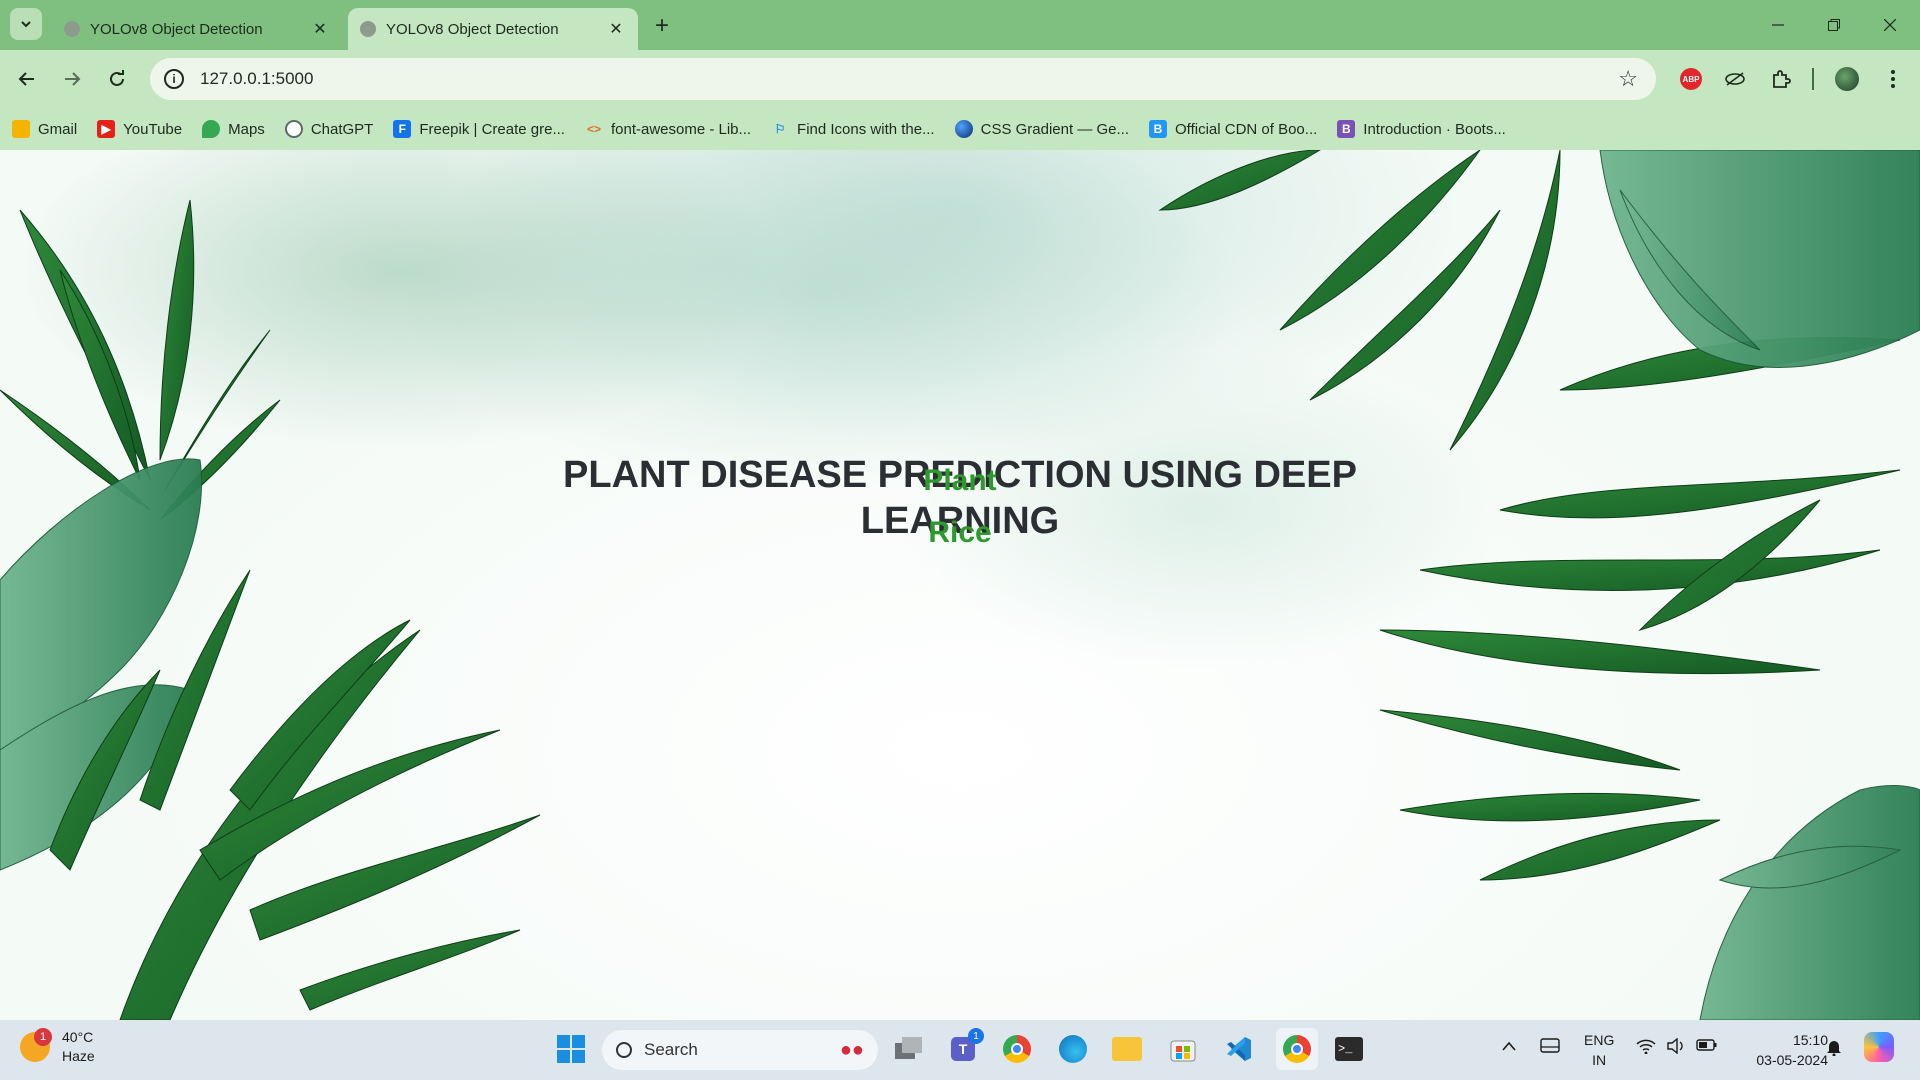 The image size is (1920, 1080). What do you see at coordinates (174, 79) in the screenshot?
I see `site-info-icon: i` at bounding box center [174, 79].